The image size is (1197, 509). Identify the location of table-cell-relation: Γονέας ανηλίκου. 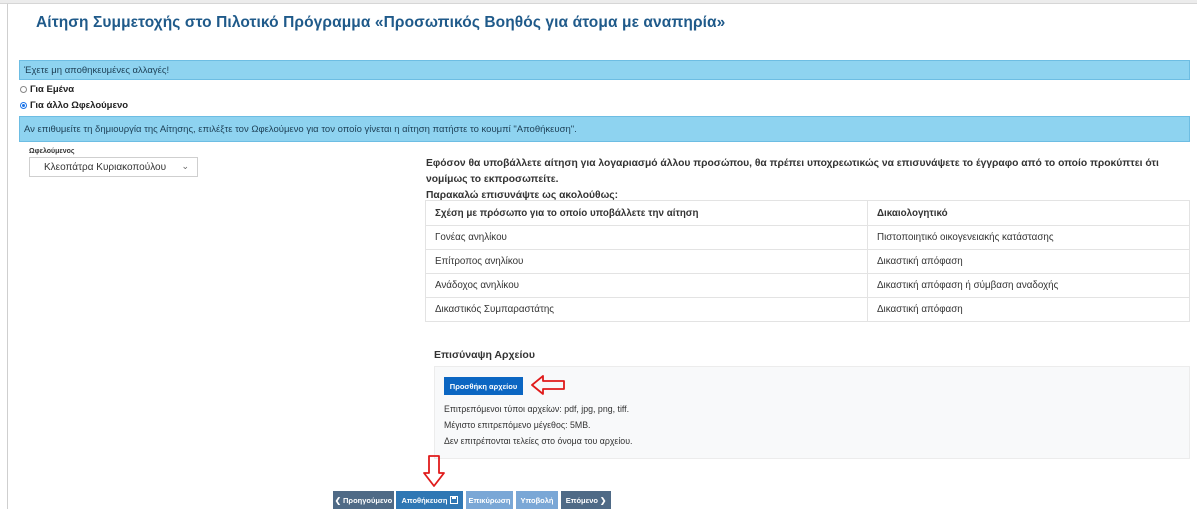
(646, 237).